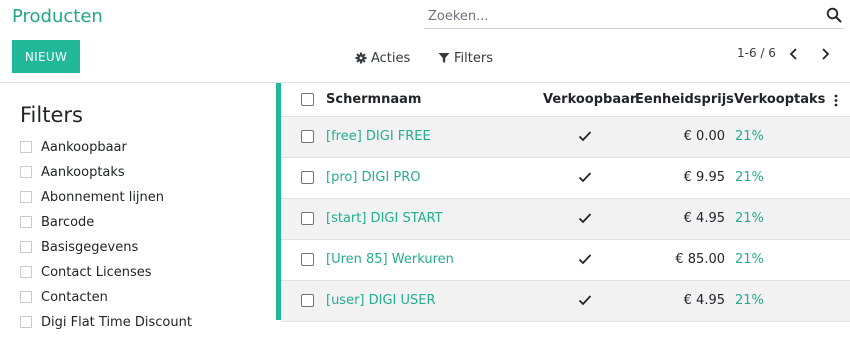 The height and width of the screenshot is (340, 850). Describe the element at coordinates (84, 147) in the screenshot. I see `filter-label: Aankoopbaar` at that location.